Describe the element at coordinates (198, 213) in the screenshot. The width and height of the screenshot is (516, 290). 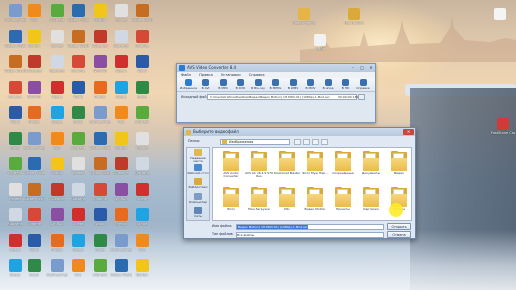
I see `place-item: Сеть` at that location.